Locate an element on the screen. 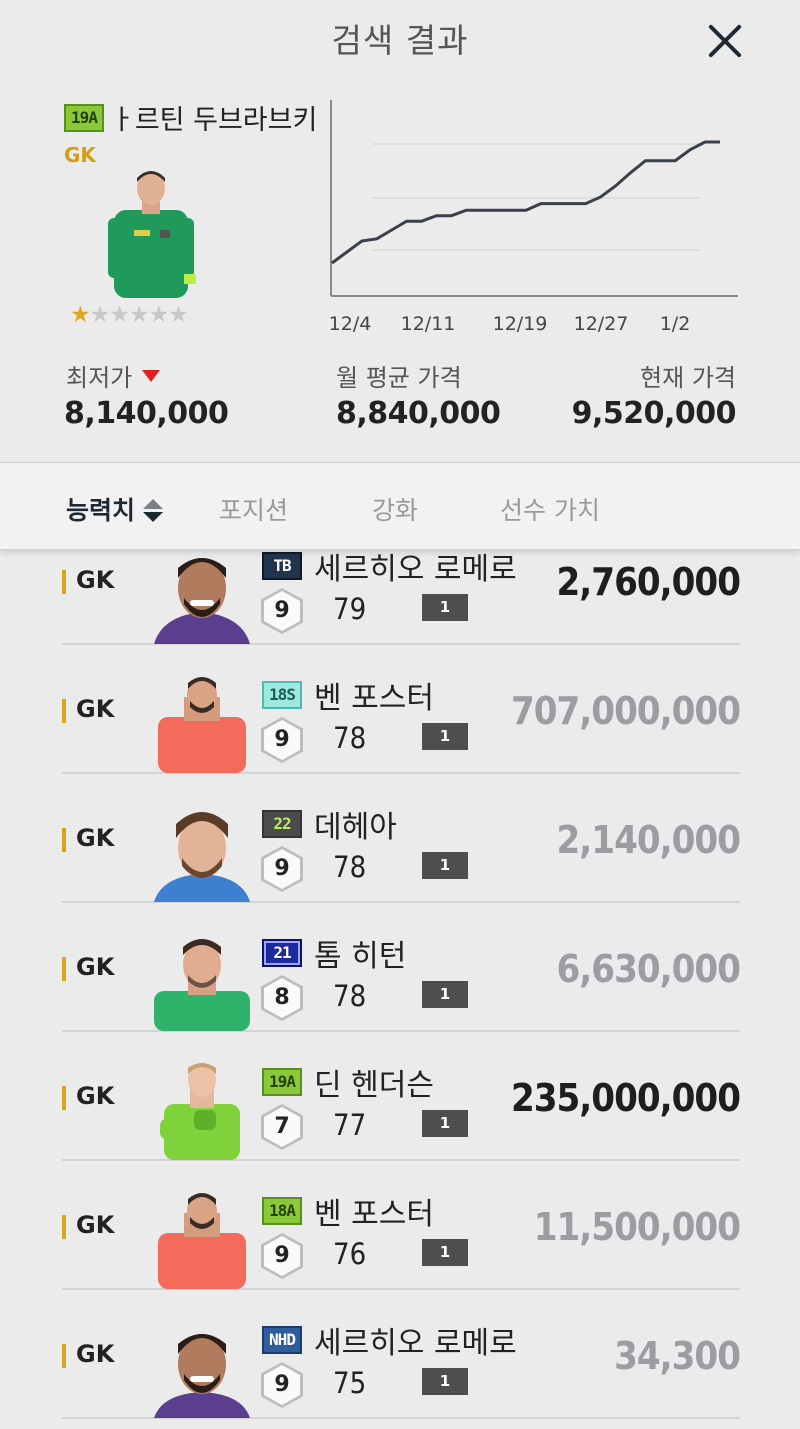  season-badge: TB is located at coordinates (282, 566).